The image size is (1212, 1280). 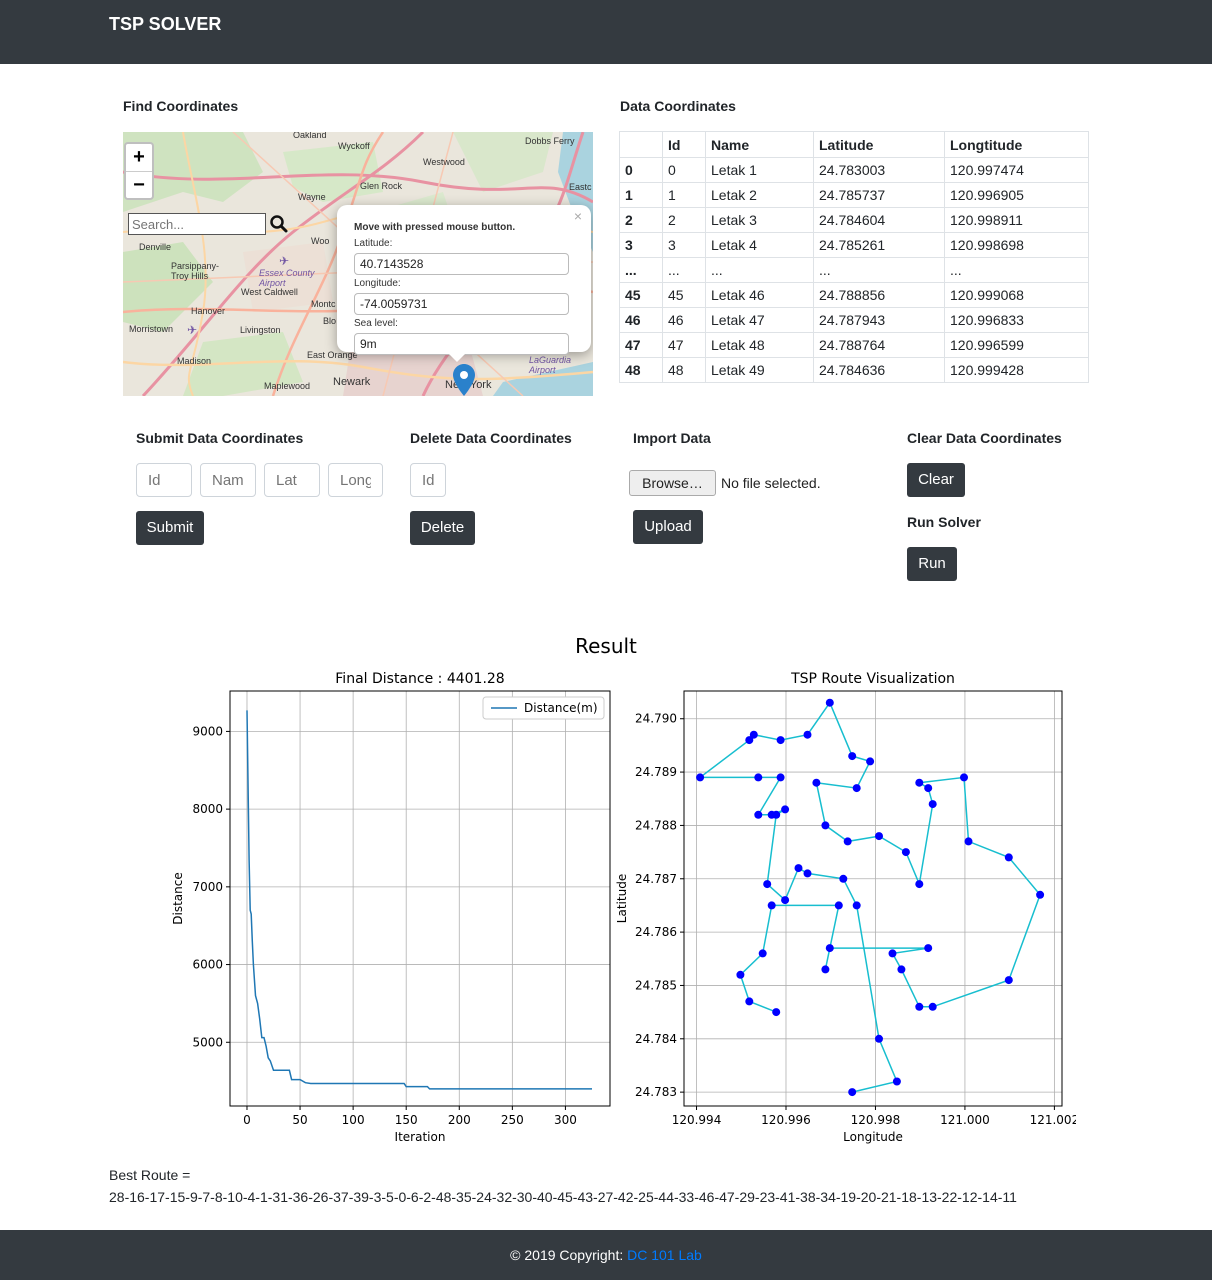 I want to click on y-axis-label: Distance, so click(x=178, y=898).